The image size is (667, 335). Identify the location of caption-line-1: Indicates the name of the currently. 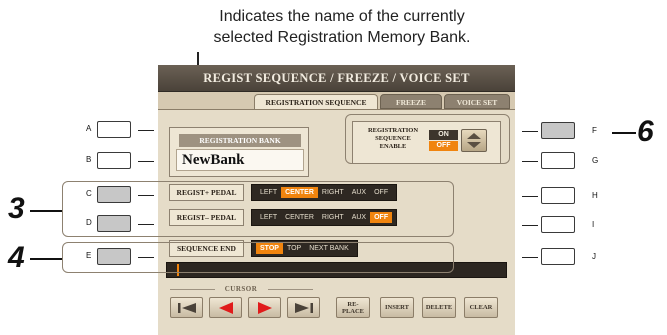
(342, 16).